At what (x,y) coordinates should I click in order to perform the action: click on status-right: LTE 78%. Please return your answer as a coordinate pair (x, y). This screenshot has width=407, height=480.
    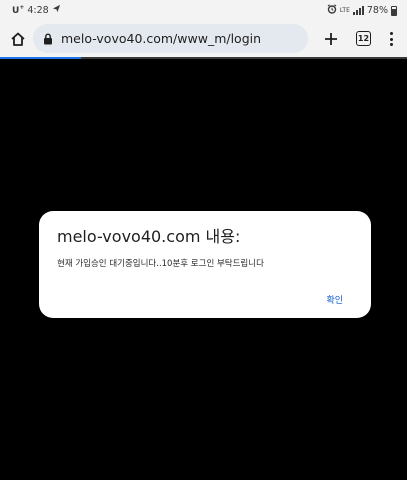
    Looking at the image, I should click on (362, 10).